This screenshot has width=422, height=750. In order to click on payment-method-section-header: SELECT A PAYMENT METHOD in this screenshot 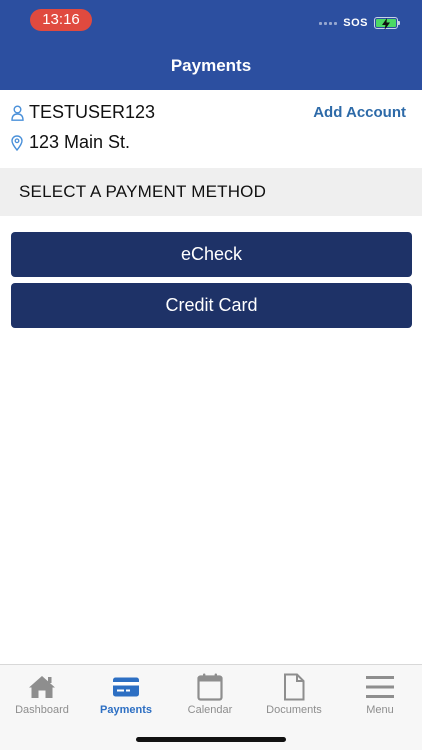, I will do `click(211, 192)`.